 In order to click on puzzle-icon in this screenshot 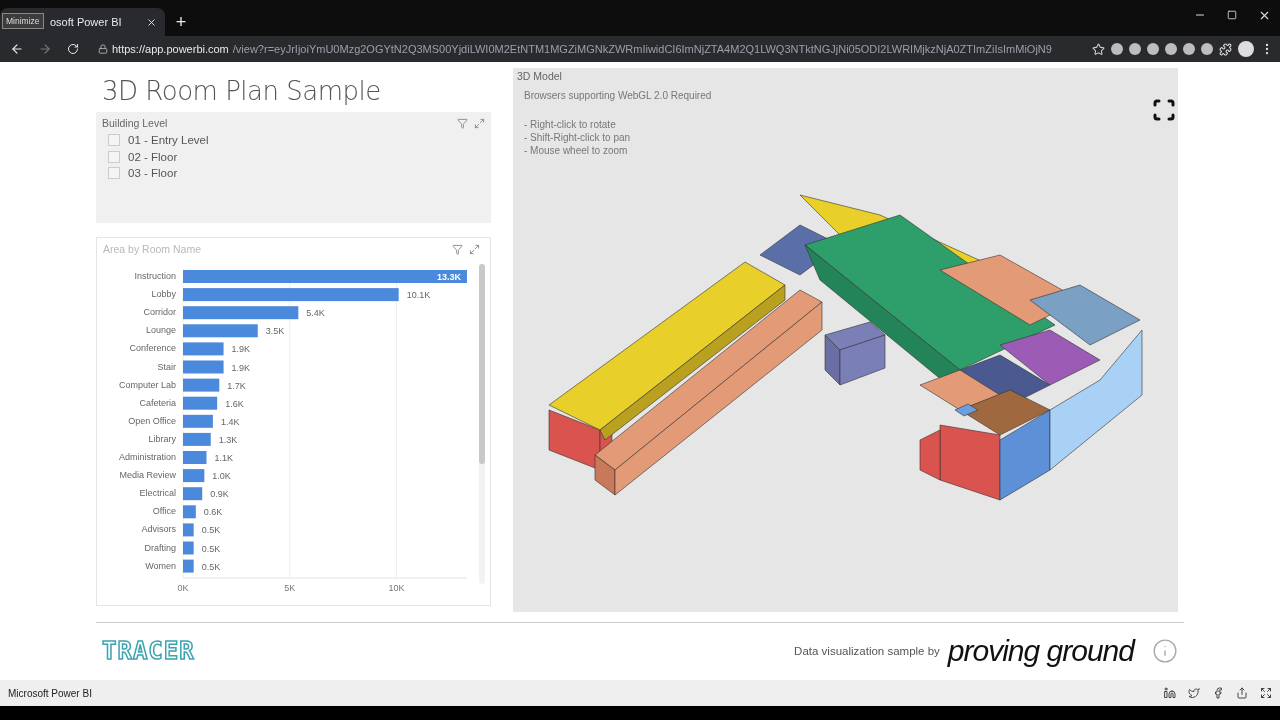, I will do `click(1225, 49)`.